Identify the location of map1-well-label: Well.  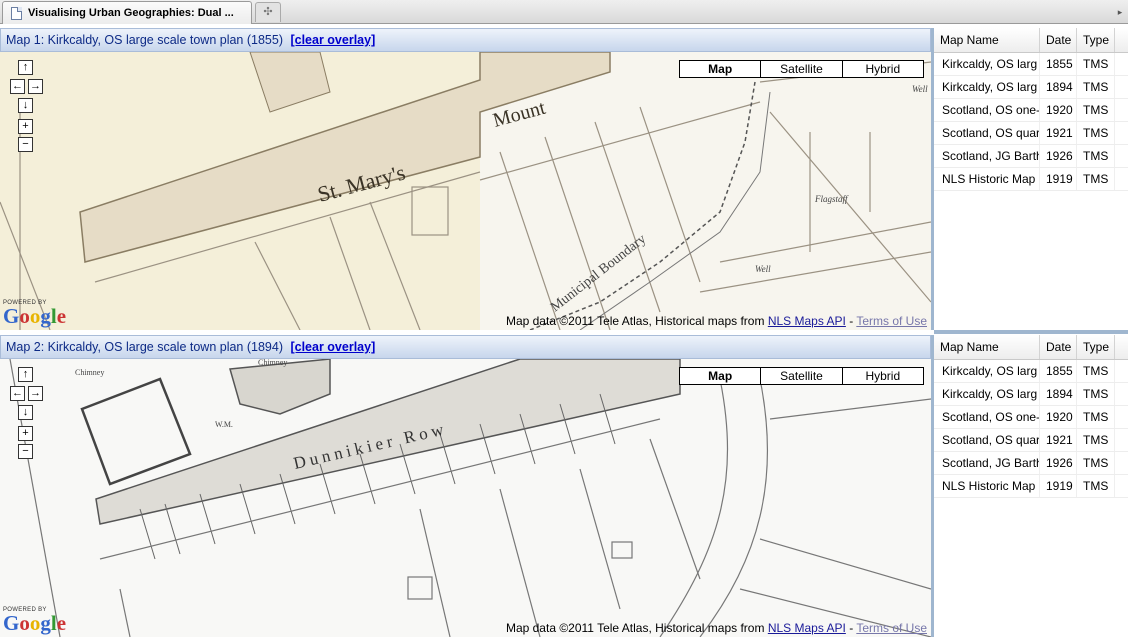
(763, 269).